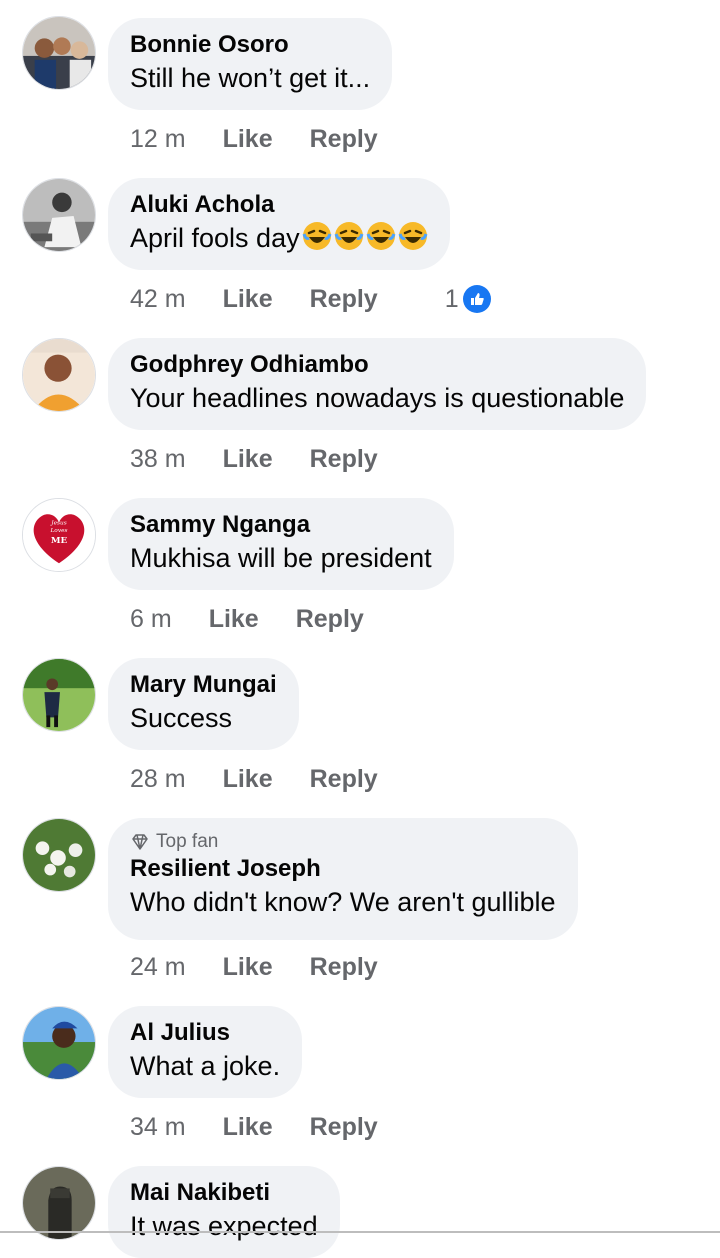 This screenshot has width=720, height=1258. I want to click on comment-bubble: Mary Mungai Success, so click(203, 704).